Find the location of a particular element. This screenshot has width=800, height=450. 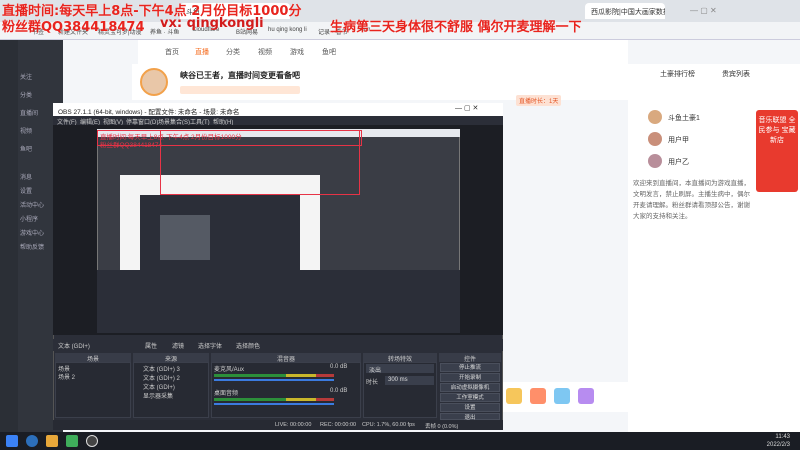

source-toolbar is located at coordinates (278, 345).